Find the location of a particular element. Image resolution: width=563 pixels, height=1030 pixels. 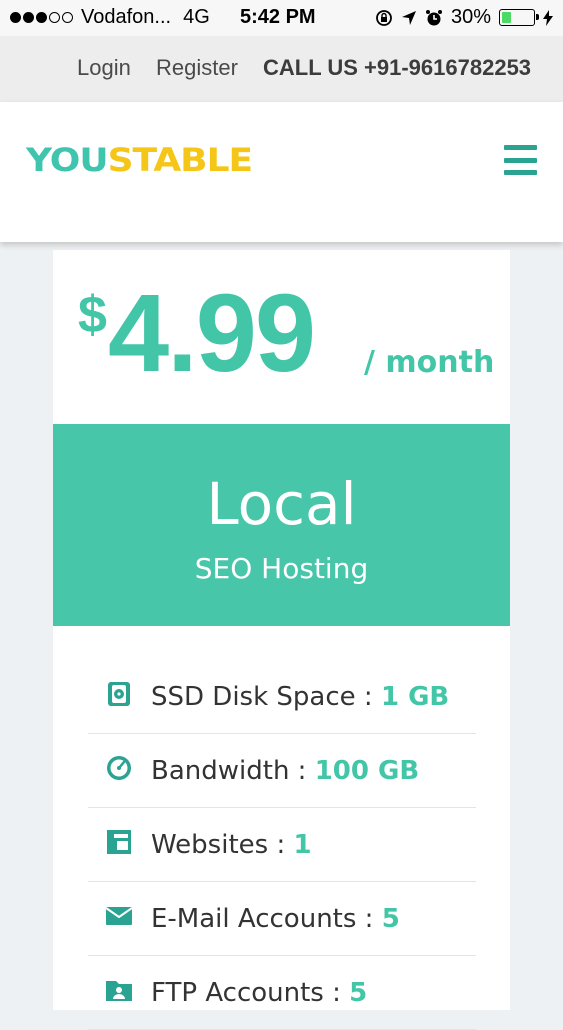

feature-value: 1 is located at coordinates (302, 845).